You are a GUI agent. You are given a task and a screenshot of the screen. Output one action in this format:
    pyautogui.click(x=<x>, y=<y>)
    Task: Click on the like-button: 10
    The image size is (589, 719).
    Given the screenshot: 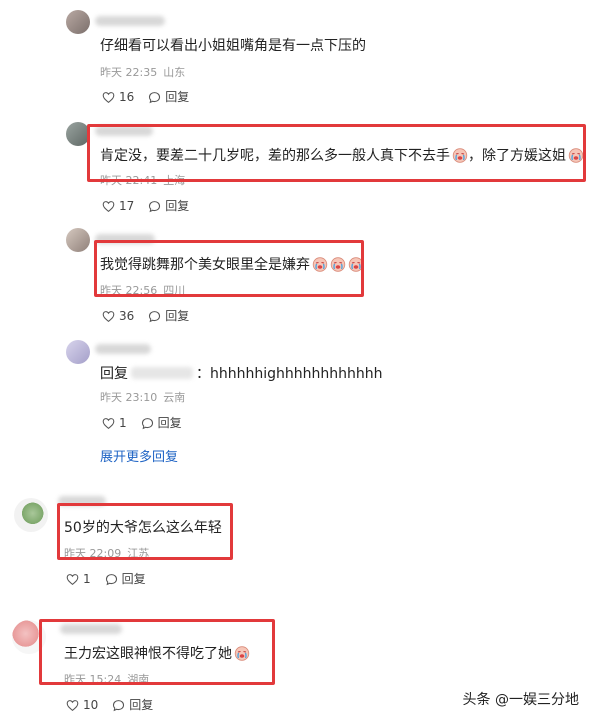 What is the action you would take?
    pyautogui.click(x=82, y=705)
    